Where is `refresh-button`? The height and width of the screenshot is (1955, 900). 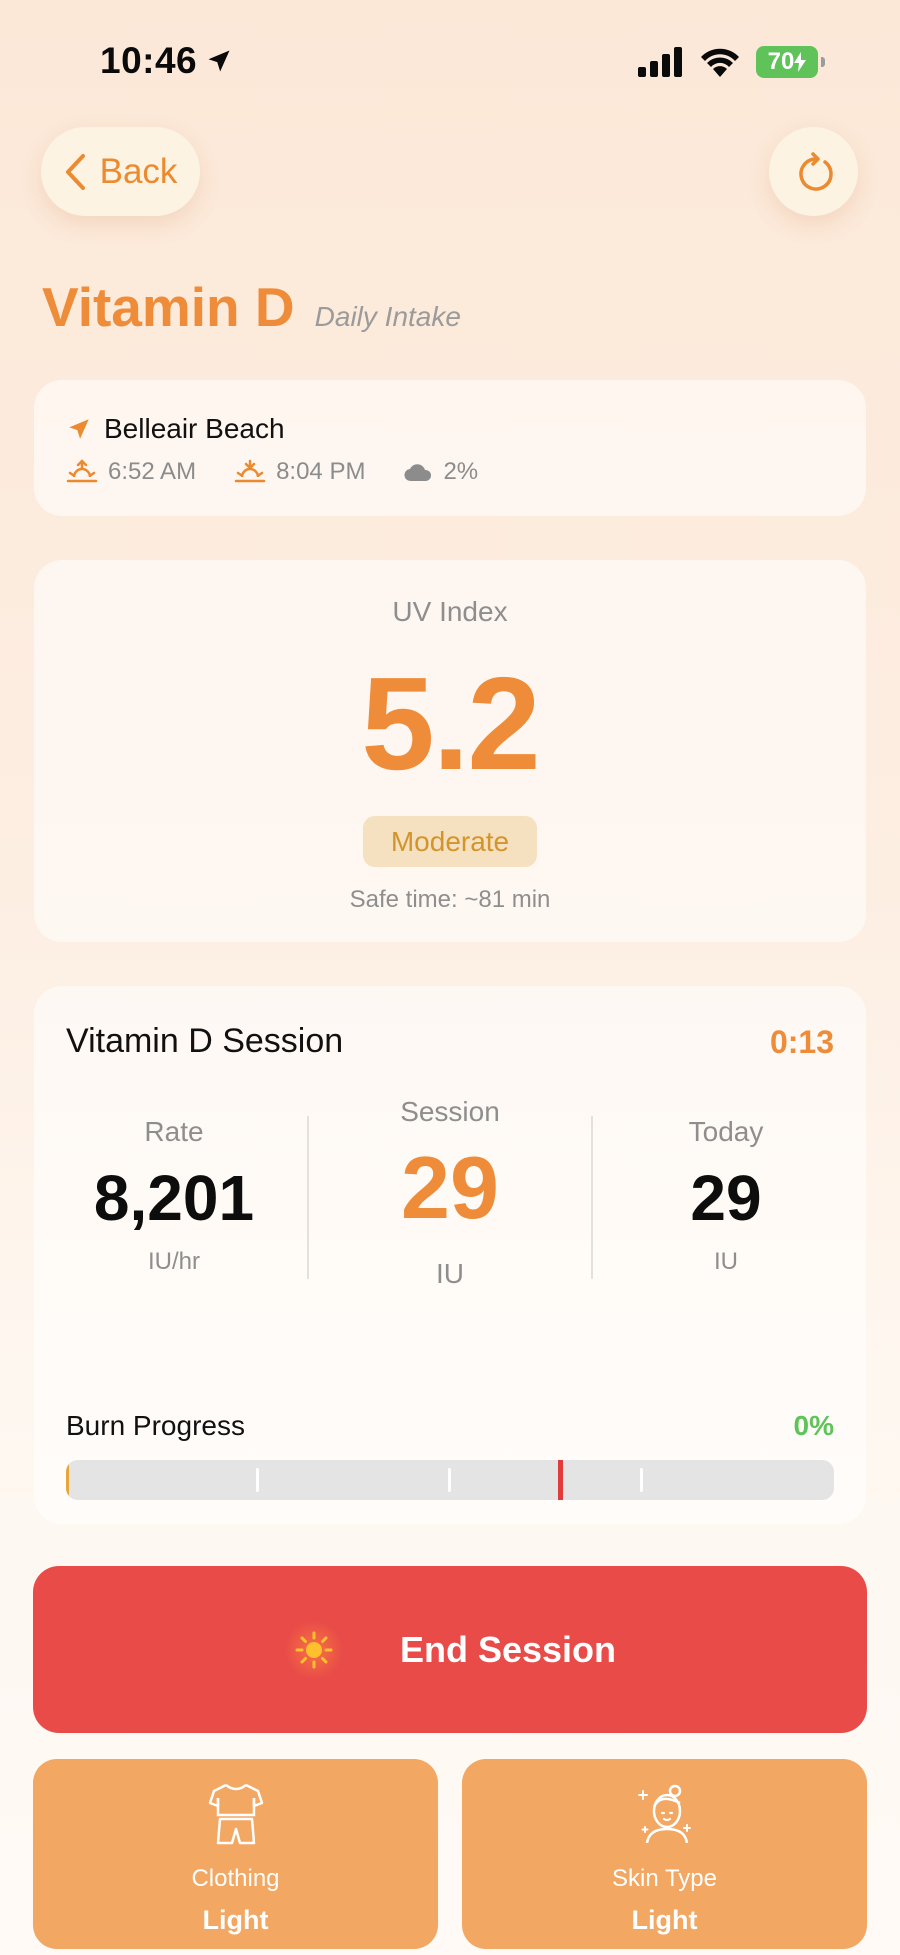 refresh-button is located at coordinates (813, 171).